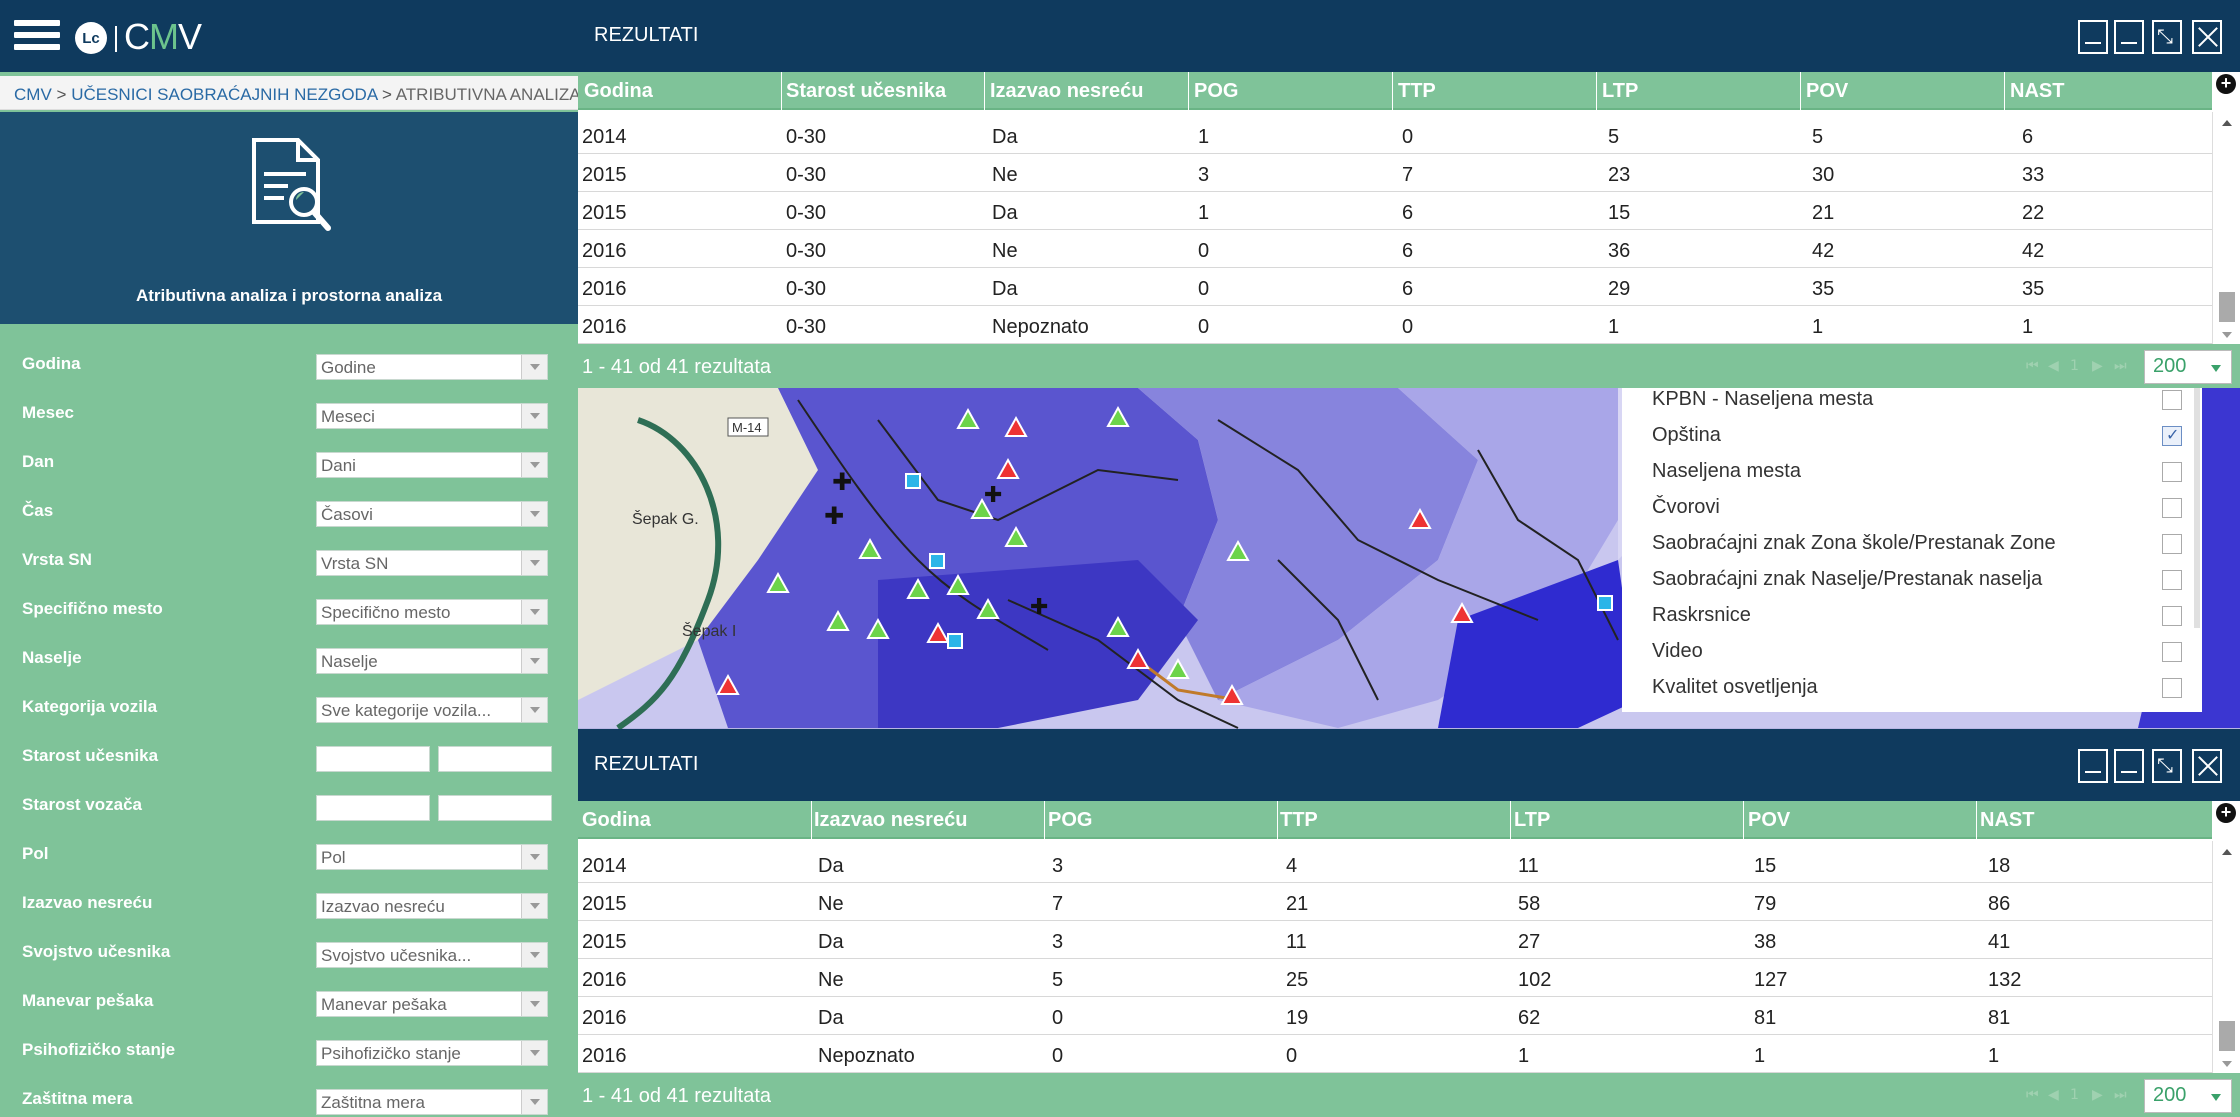 This screenshot has height=1117, width=2240. What do you see at coordinates (1917, 470) in the screenshot?
I see `layer-item: Naseljena mesta` at bounding box center [1917, 470].